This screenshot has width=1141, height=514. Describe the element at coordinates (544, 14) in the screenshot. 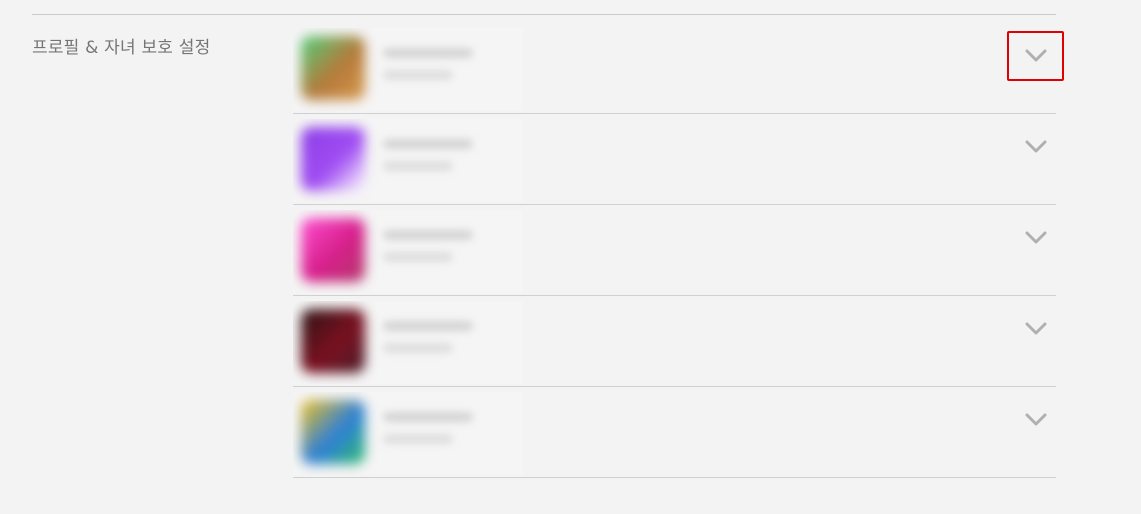

I see `section-top-divider` at that location.